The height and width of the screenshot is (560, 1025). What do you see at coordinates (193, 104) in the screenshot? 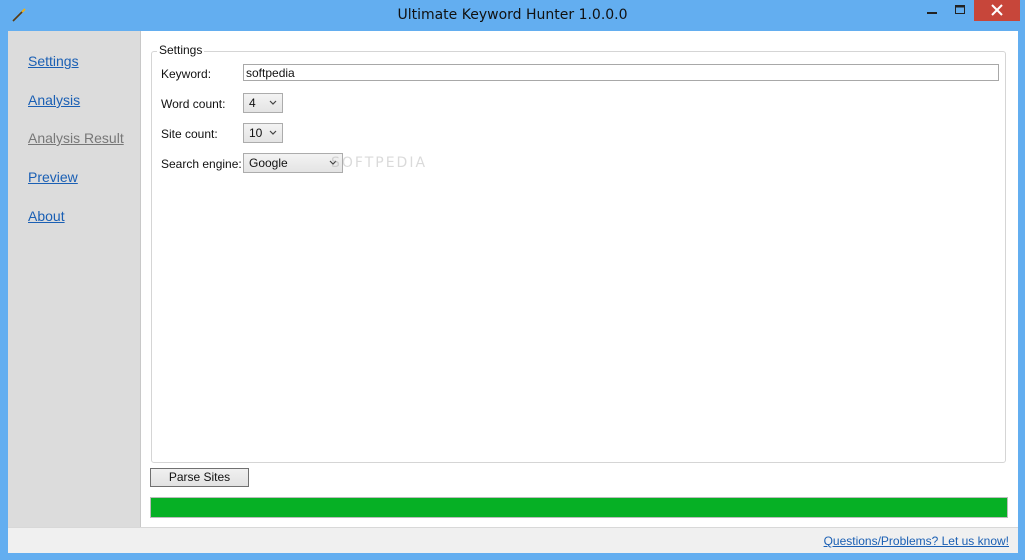
I see `word-count-label: Word count:` at bounding box center [193, 104].